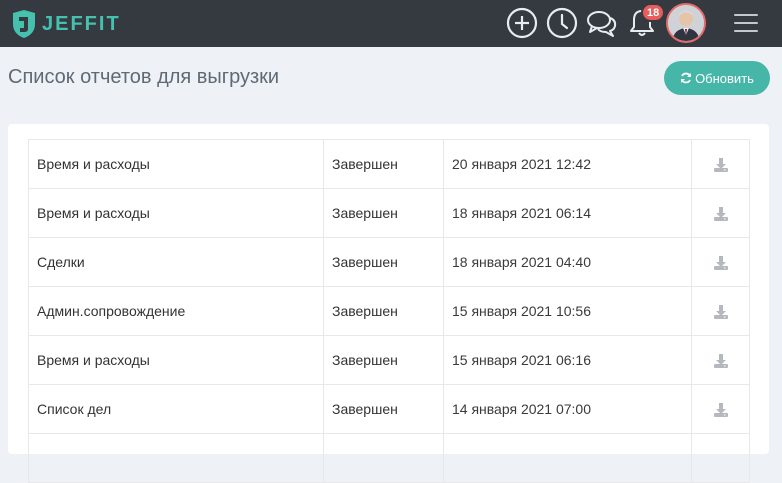  Describe the element at coordinates (567, 262) in the screenshot. I see `report-date: 18 января 2021 04:40` at that location.